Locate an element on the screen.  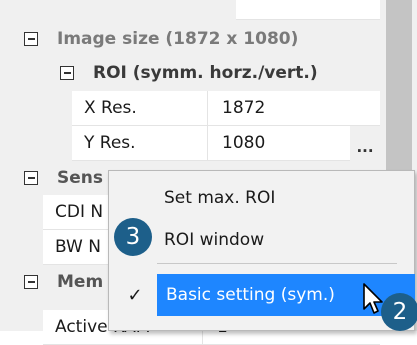
menu-separator is located at coordinates (277, 263).